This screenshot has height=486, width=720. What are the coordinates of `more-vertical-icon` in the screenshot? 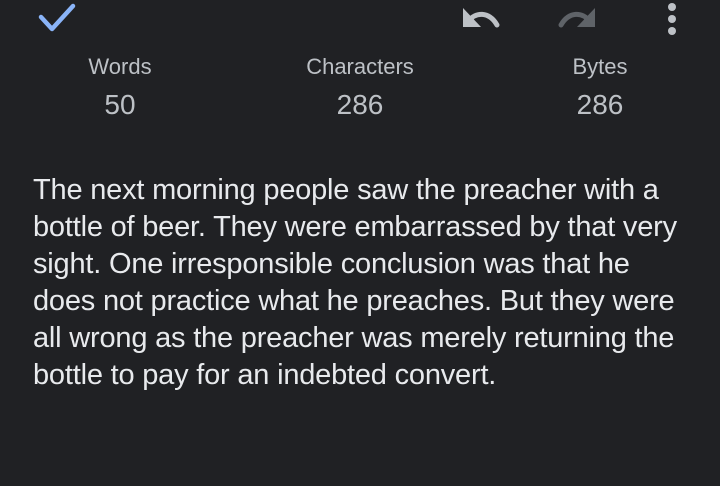 It's located at (672, 19).